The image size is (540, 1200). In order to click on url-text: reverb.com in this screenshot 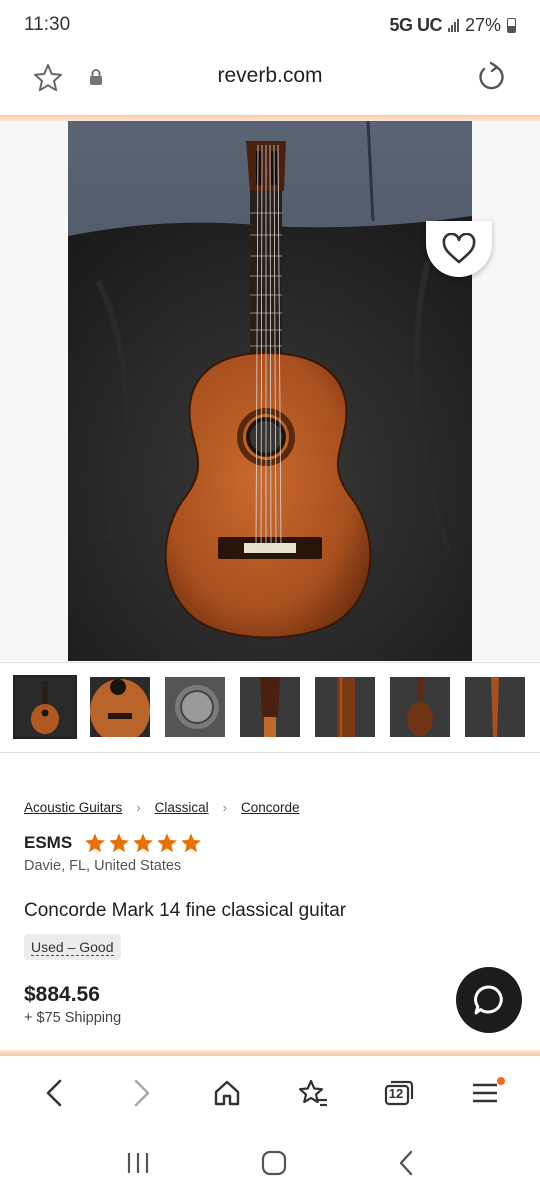, I will do `click(270, 76)`.